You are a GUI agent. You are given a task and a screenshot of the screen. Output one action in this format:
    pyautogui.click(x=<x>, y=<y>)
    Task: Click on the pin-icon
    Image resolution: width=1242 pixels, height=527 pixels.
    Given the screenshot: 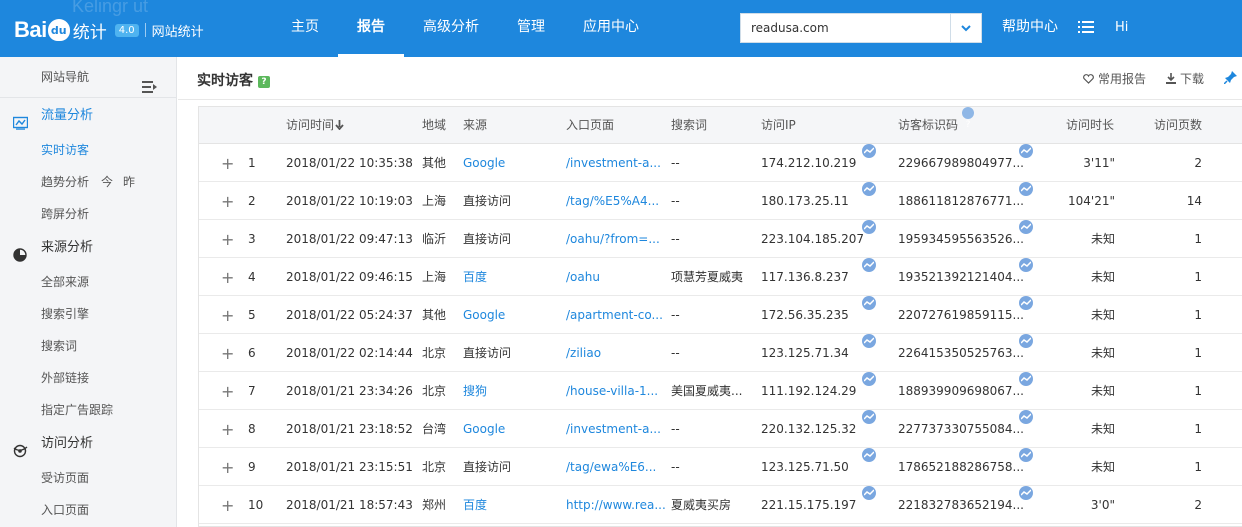 What is the action you would take?
    pyautogui.click(x=1230, y=78)
    